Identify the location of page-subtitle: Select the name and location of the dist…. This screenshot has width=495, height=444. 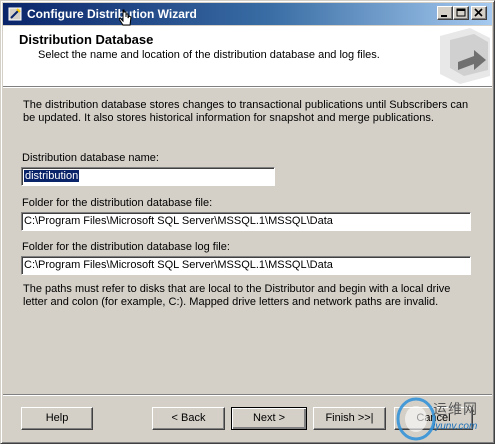
(209, 55).